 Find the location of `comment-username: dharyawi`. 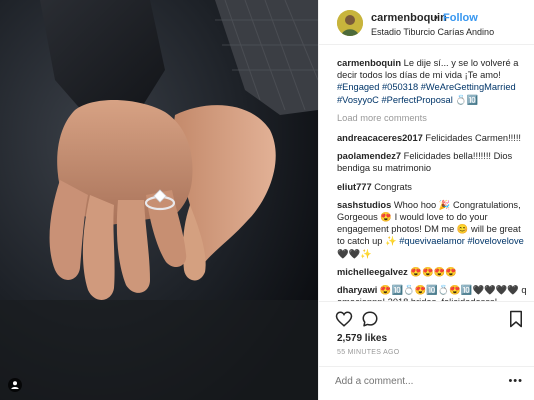

comment-username: dharyawi is located at coordinates (357, 290).